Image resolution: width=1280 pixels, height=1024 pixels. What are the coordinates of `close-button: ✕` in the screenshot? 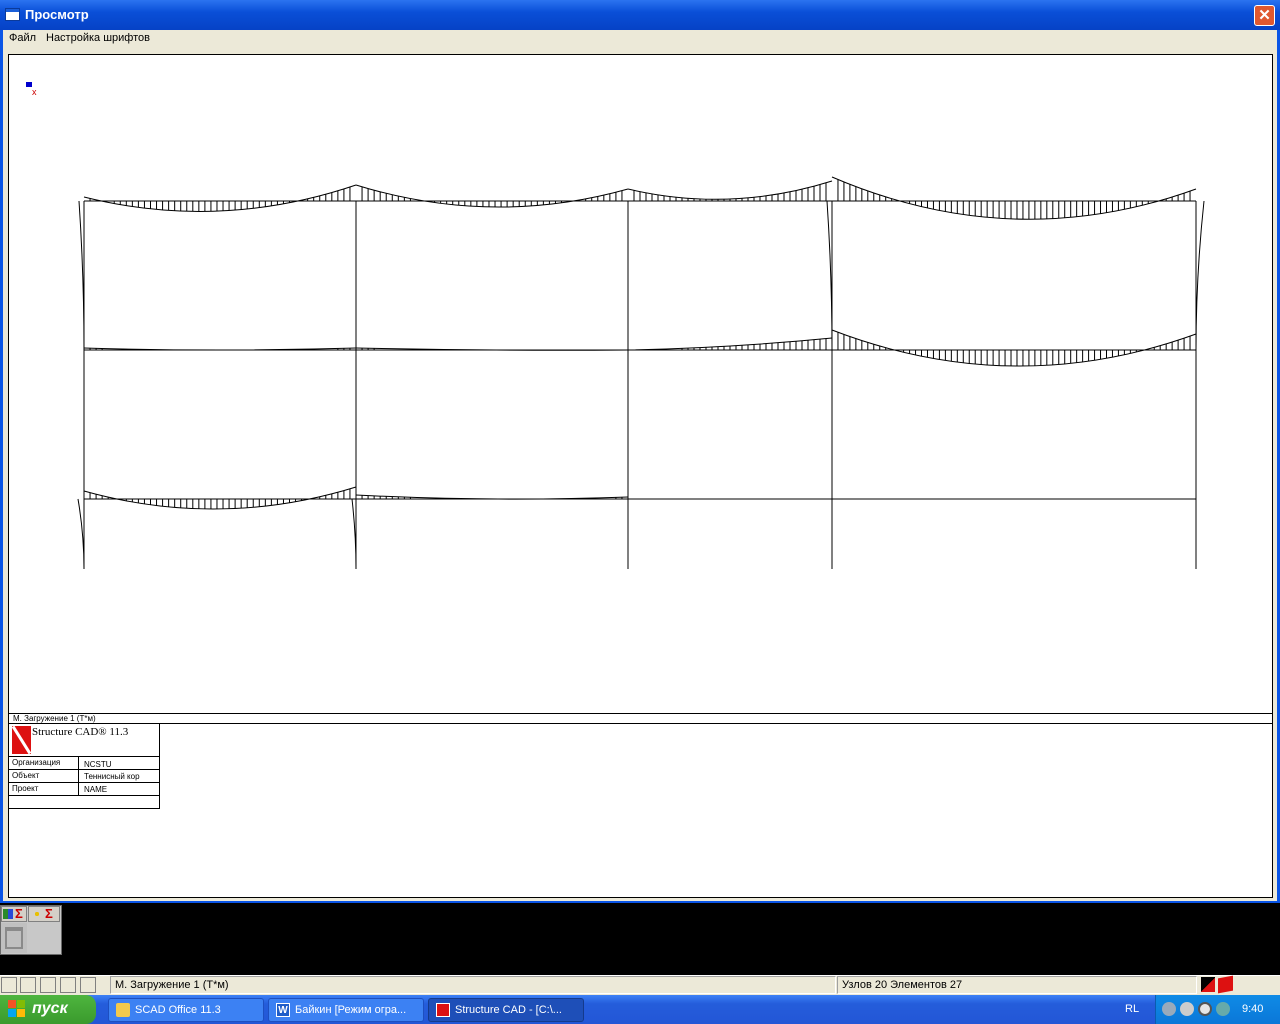 It's located at (1264, 15).